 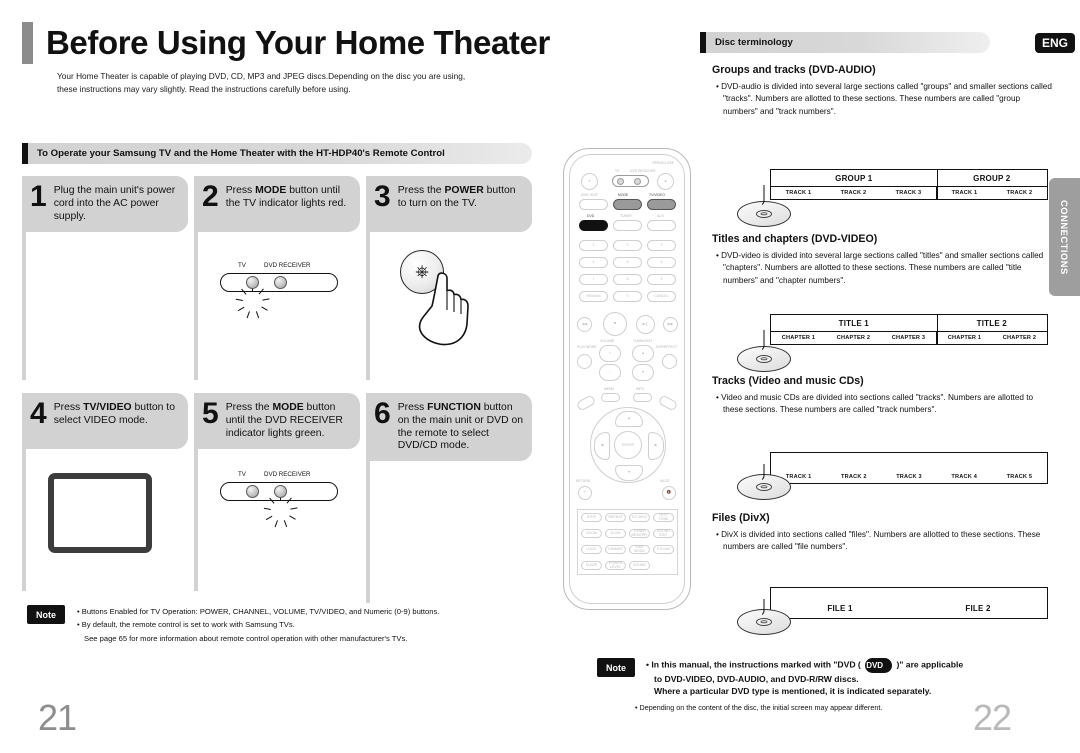 I want to click on banner-accent-bar-right, so click(x=703, y=42).